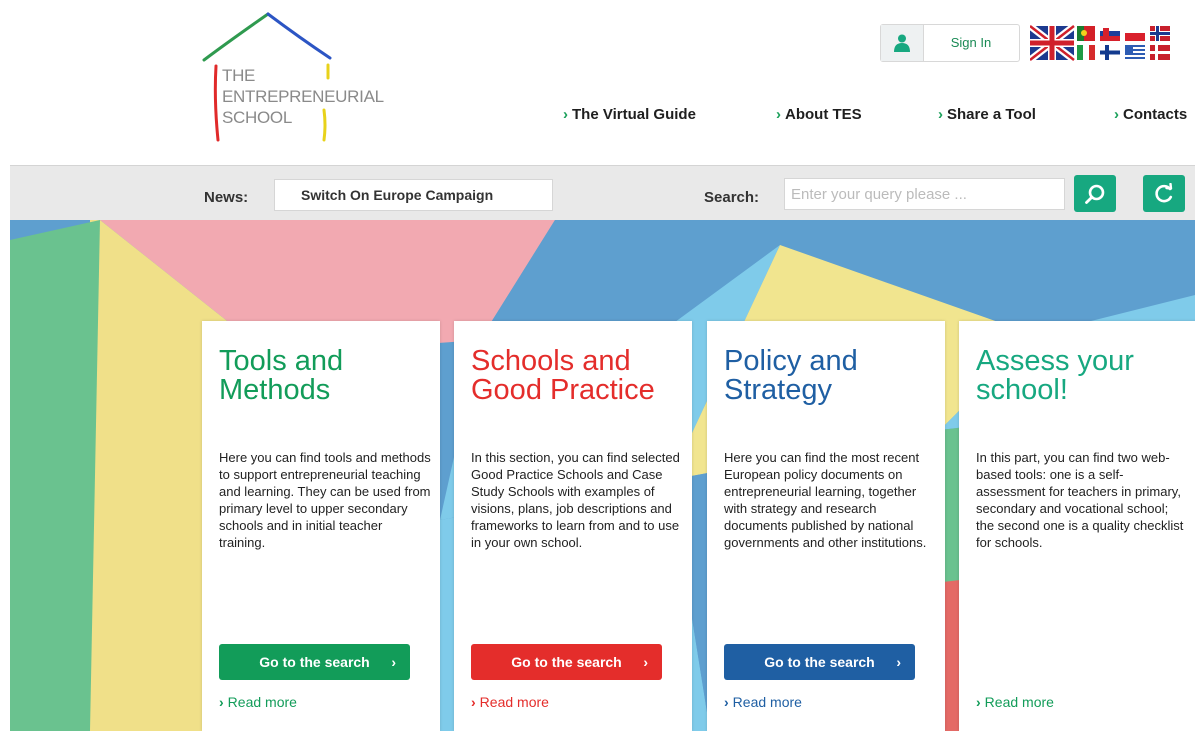 The width and height of the screenshot is (1195, 731). Describe the element at coordinates (1052, 43) in the screenshot. I see `flag-uk-icon` at that location.